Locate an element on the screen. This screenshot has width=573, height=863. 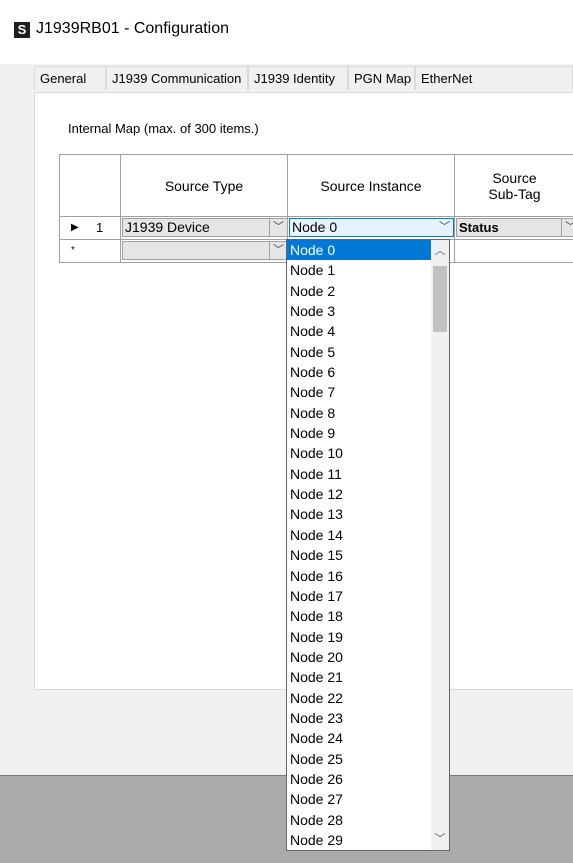
dropdown-option: Node 4 is located at coordinates (359, 331).